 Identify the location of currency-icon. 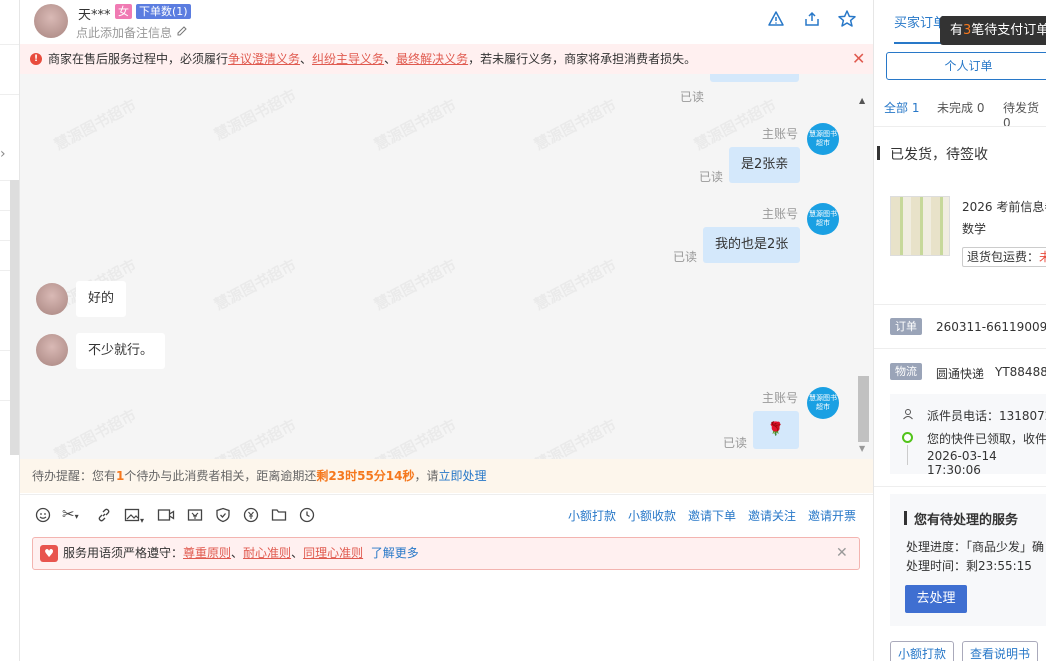
(251, 515).